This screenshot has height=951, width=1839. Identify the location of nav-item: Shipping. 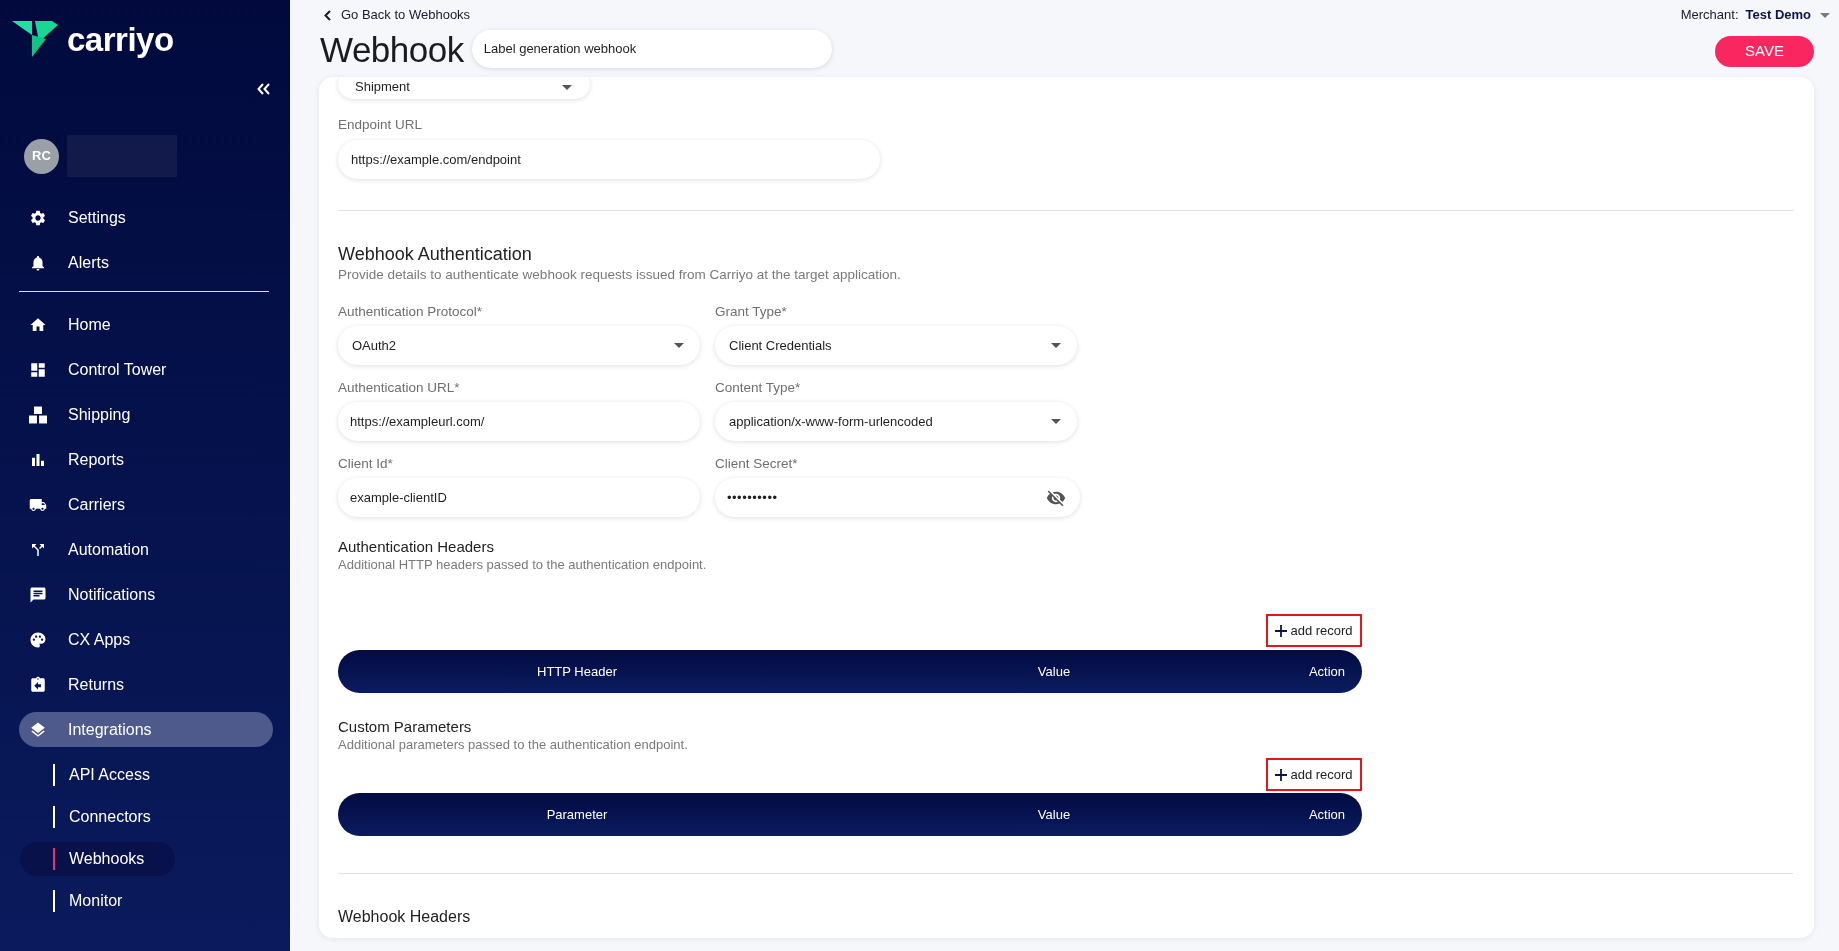
(146, 414).